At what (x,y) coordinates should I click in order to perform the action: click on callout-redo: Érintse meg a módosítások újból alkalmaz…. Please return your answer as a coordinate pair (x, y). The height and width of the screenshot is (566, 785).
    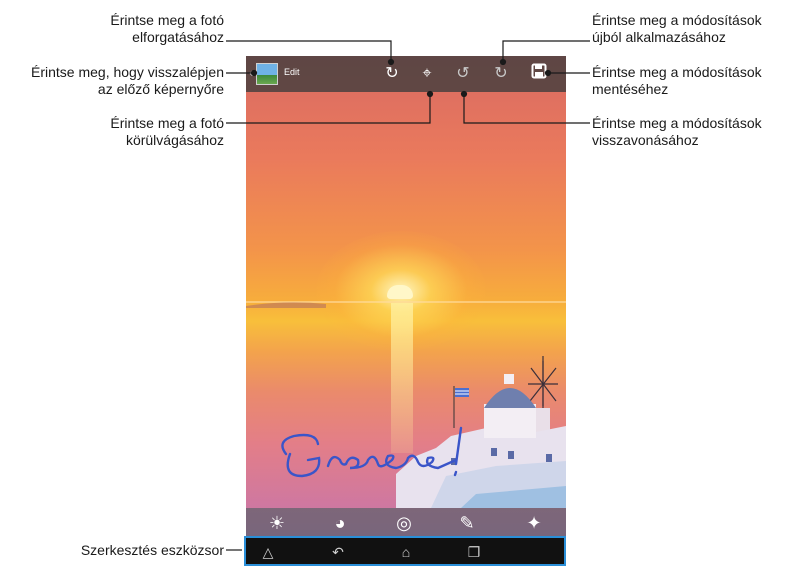
    Looking at the image, I should click on (687, 29).